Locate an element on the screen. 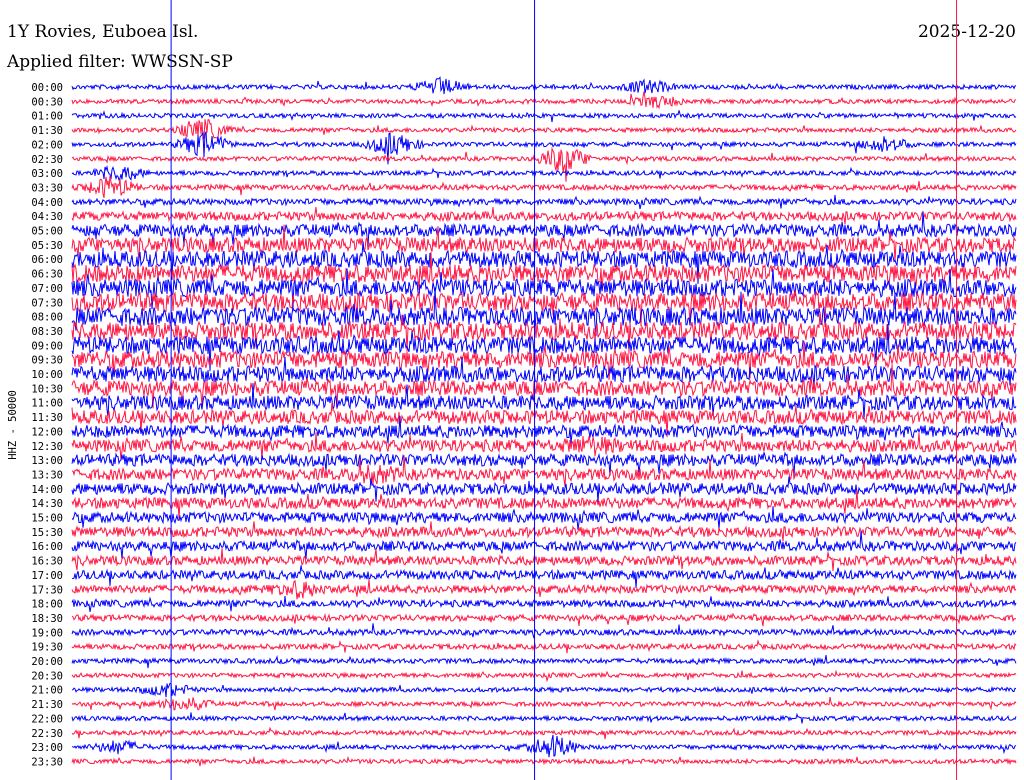 The height and width of the screenshot is (780, 1024). time-tick-label: 03:30 is located at coordinates (47, 188).